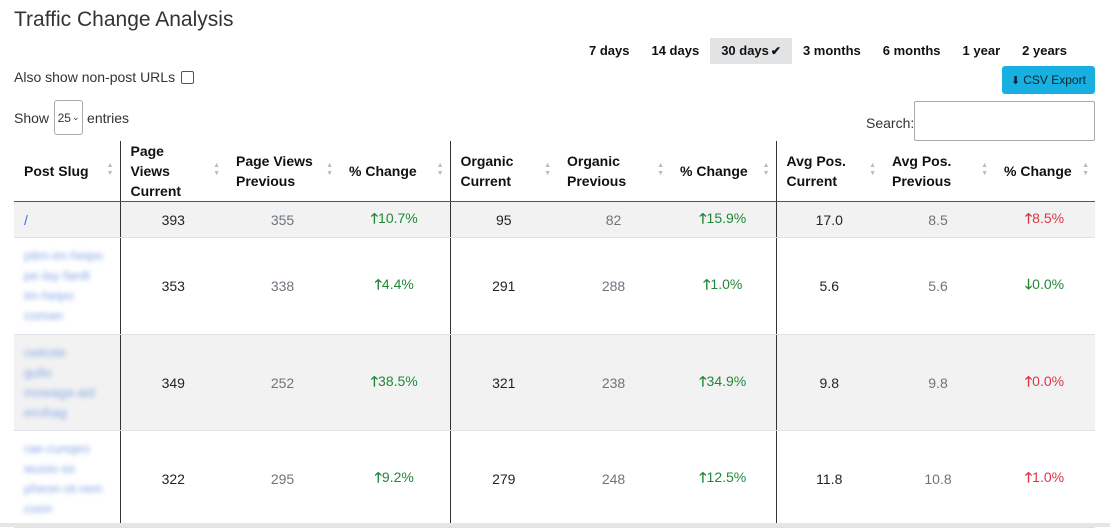 Image resolution: width=1110 pixels, height=528 pixels. I want to click on organic-previous: 238, so click(613, 382).